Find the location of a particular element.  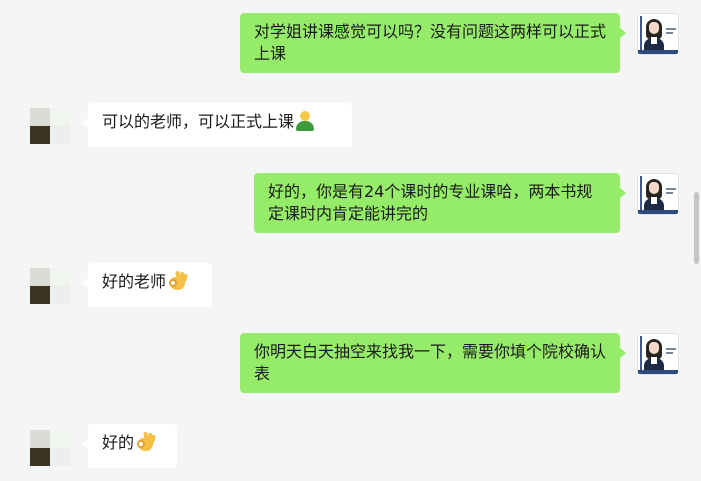

message-bubble-outgoing: 好的，你是有24个课时的专业课哈，两本书规定课时内肯定能讲完的 is located at coordinates (440, 203).